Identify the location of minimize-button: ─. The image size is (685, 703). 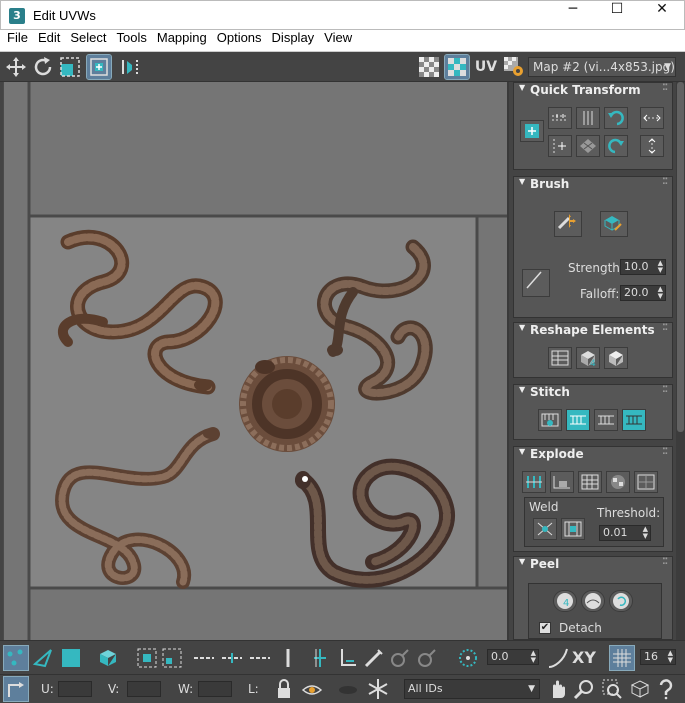
(573, 15).